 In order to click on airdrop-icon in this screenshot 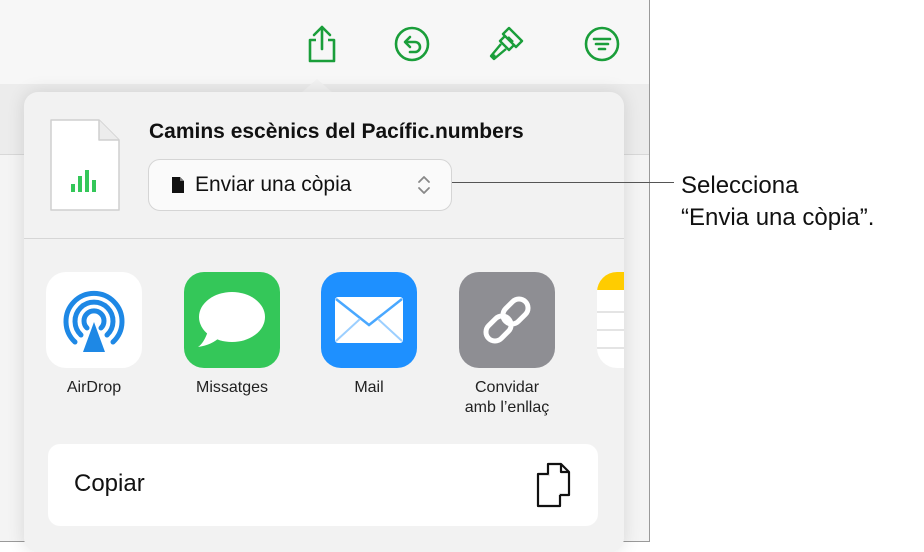, I will do `click(94, 321)`.